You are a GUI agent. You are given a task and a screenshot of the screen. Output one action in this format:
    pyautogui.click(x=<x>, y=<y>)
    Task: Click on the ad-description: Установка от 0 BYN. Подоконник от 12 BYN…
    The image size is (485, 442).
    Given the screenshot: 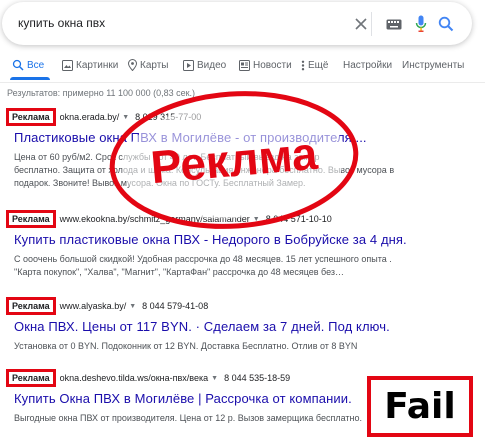 What is the action you would take?
    pyautogui.click(x=243, y=346)
    